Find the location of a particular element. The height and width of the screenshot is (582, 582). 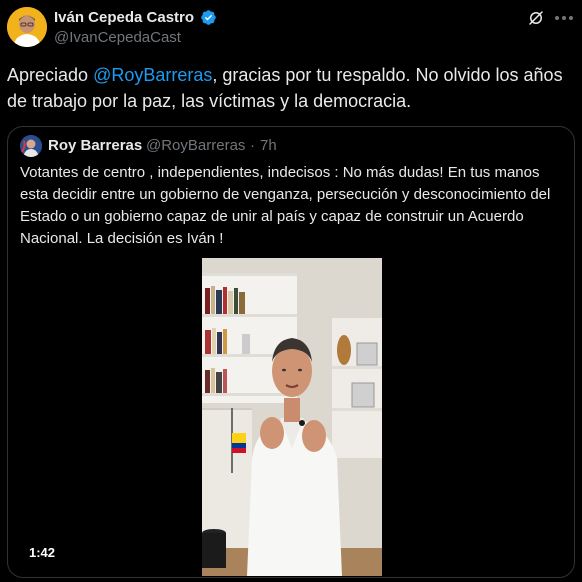

quoted-author-handle: @RoyBarreras is located at coordinates (195, 145).